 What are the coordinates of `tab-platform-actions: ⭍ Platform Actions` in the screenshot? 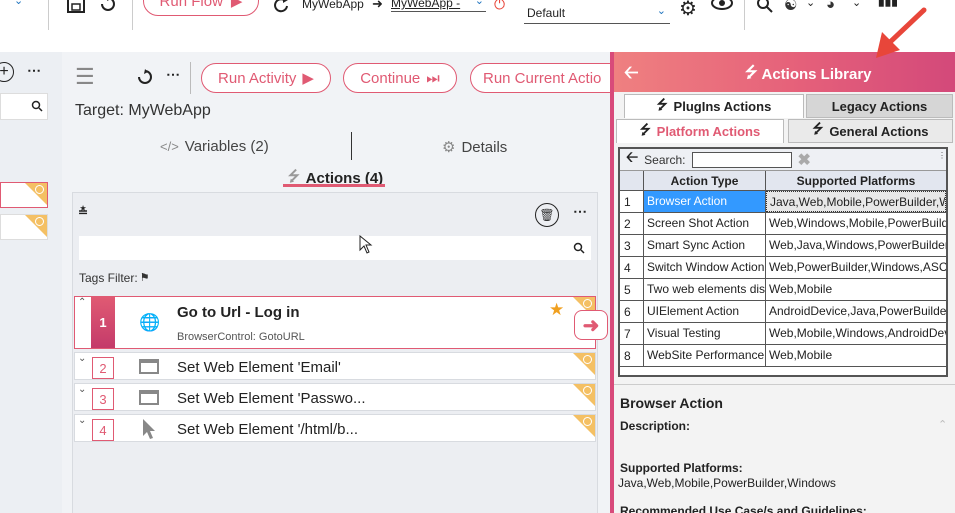 It's located at (700, 131).